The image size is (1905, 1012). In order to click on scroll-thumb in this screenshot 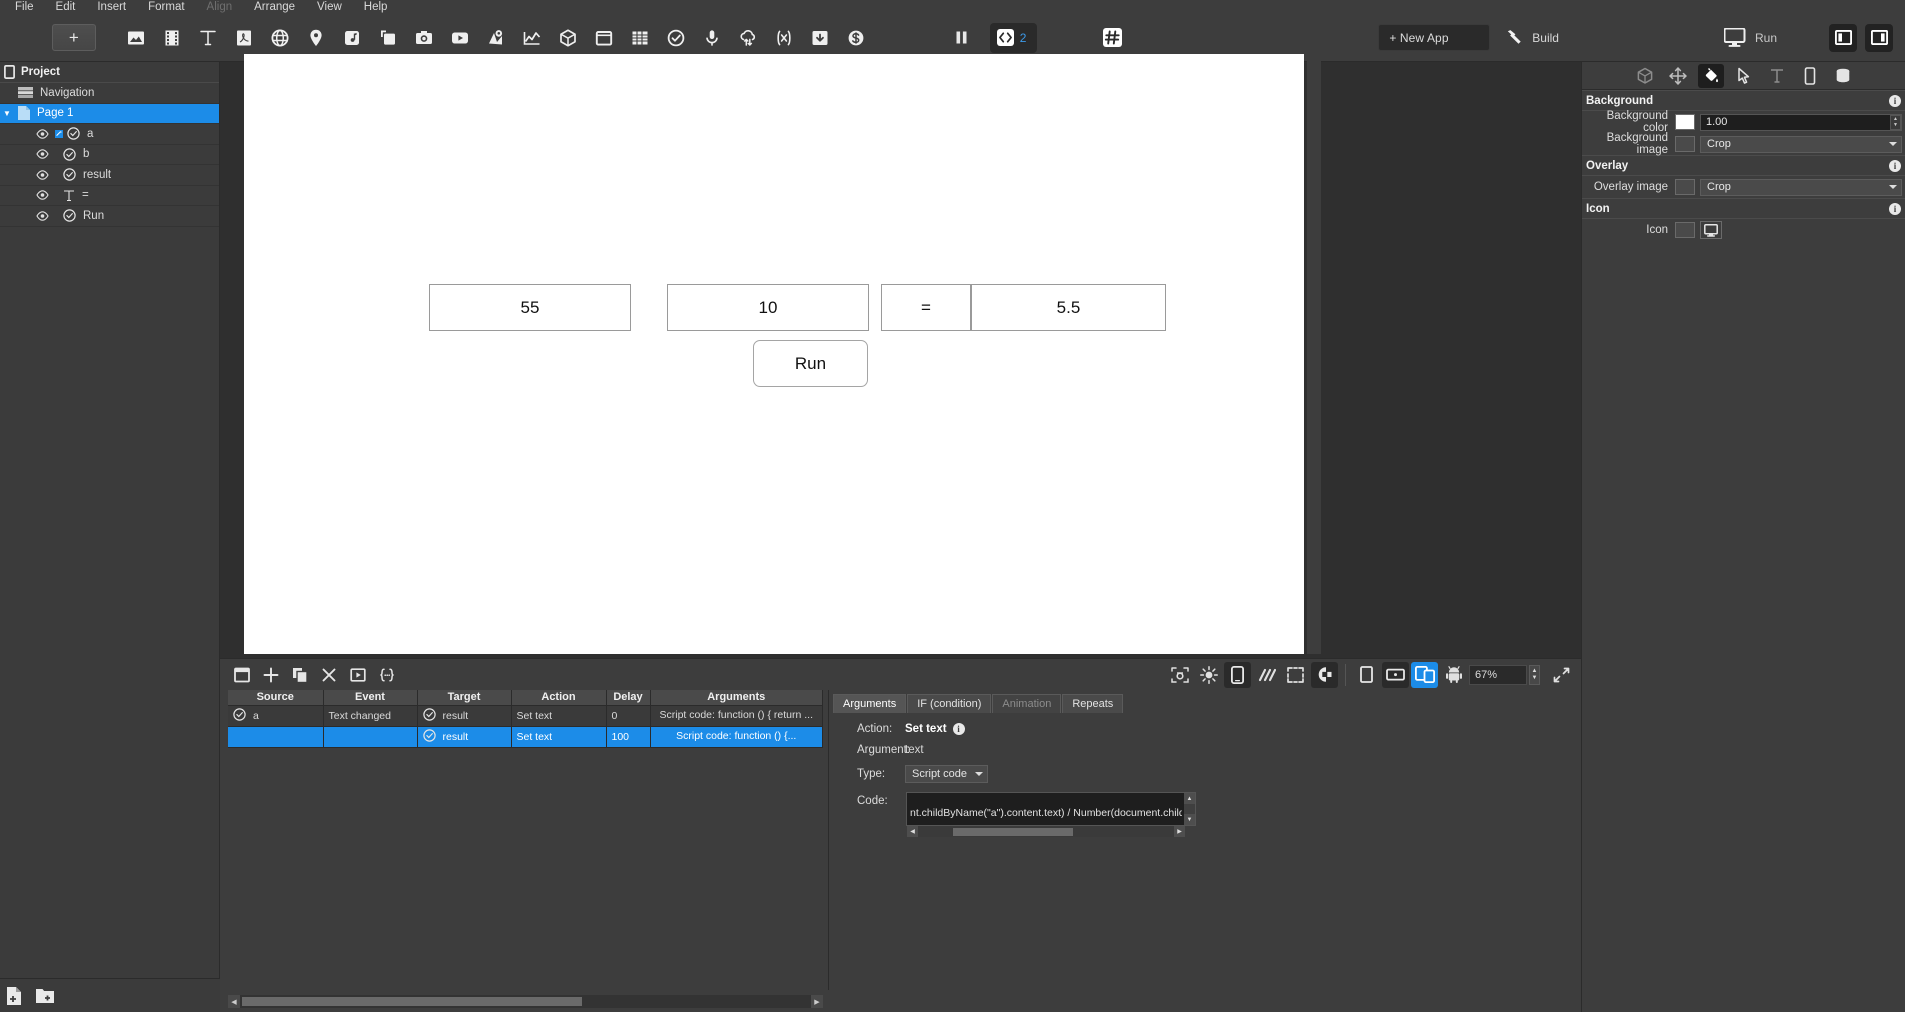, I will do `click(412, 1001)`.